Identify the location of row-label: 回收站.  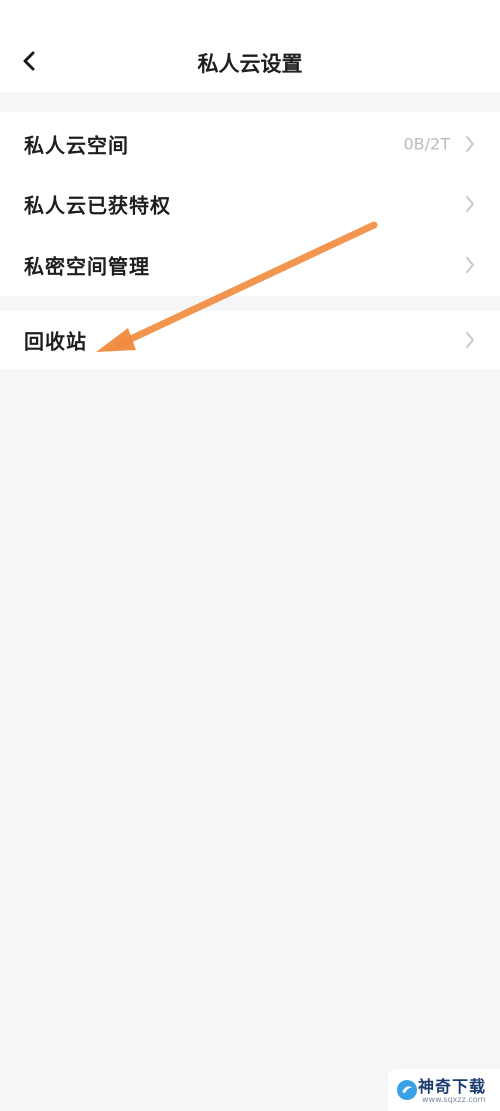
(55, 341).